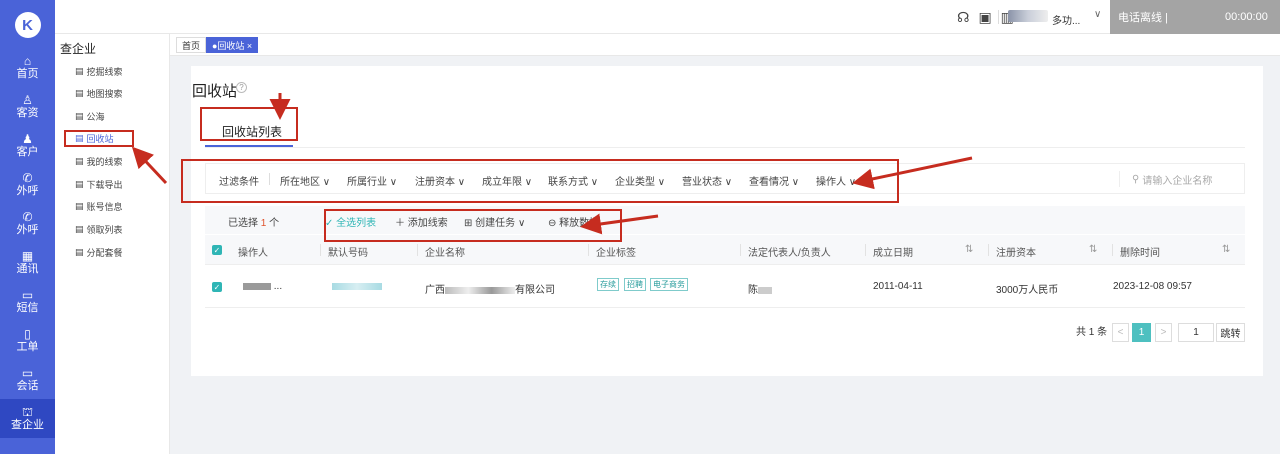 This screenshot has height=454, width=1280. What do you see at coordinates (149, 165) in the screenshot?
I see `arrow-to-sidebar` at bounding box center [149, 165].